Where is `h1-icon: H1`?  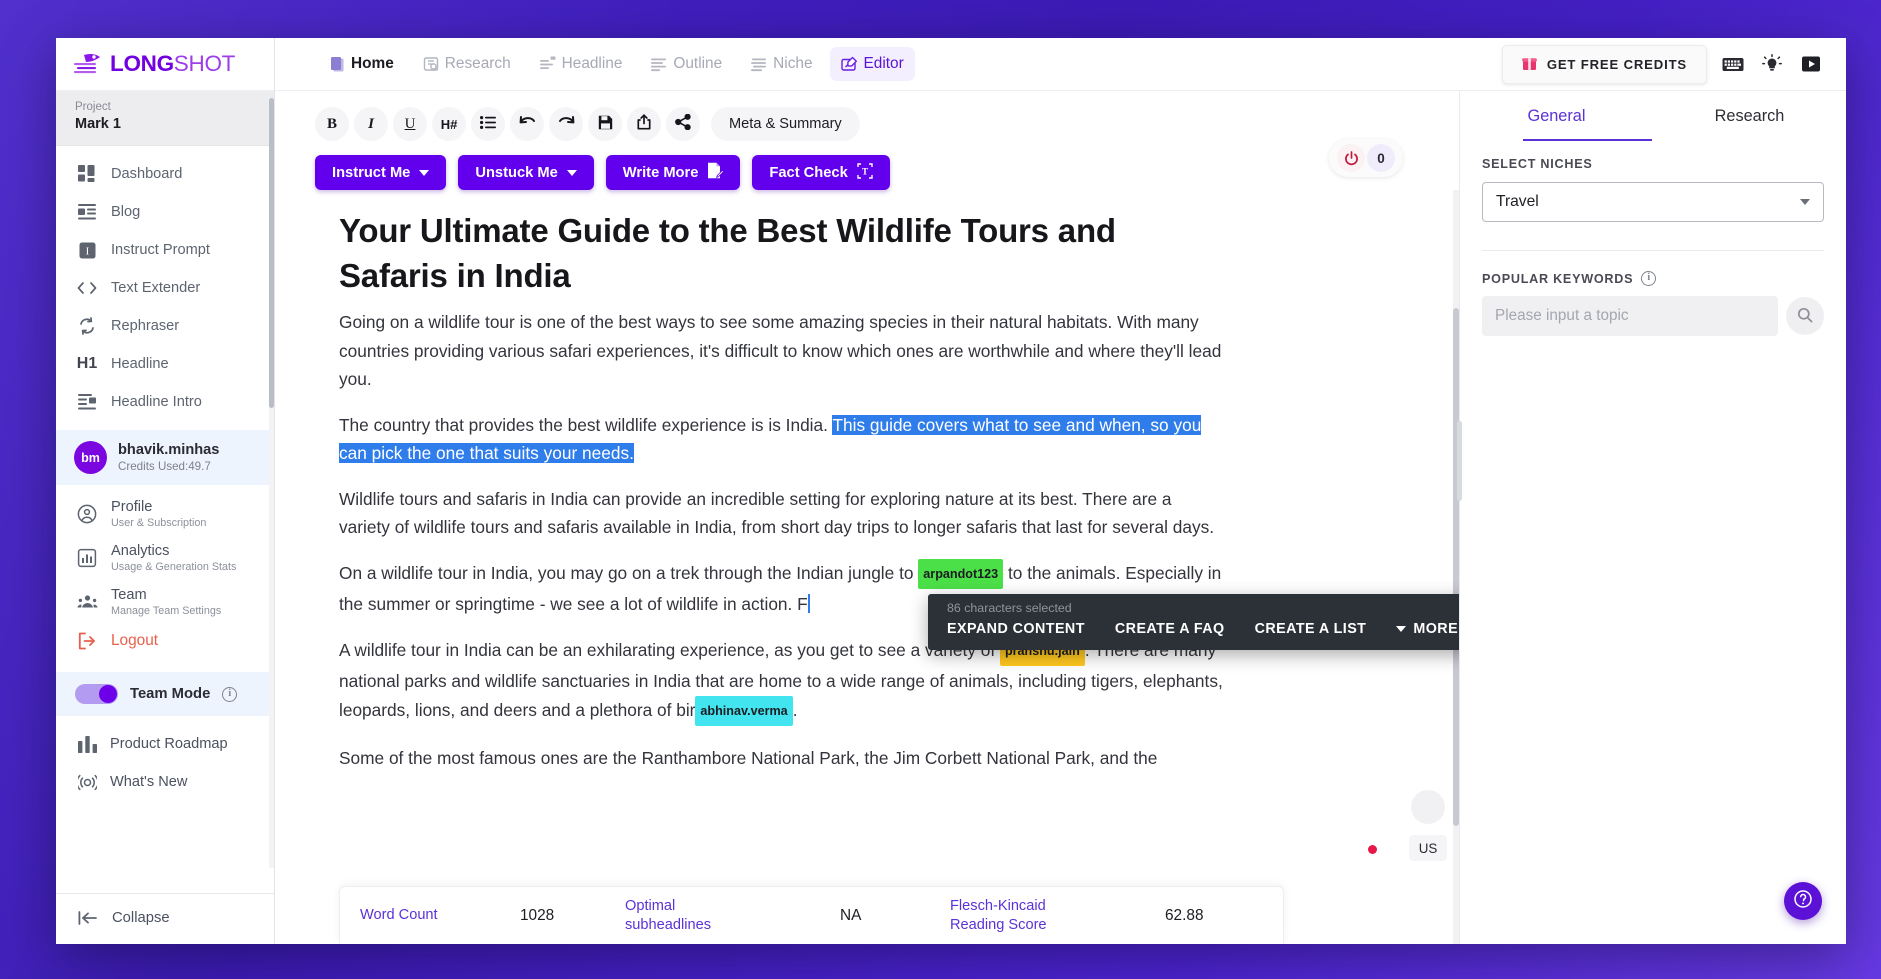 h1-icon: H1 is located at coordinates (87, 363).